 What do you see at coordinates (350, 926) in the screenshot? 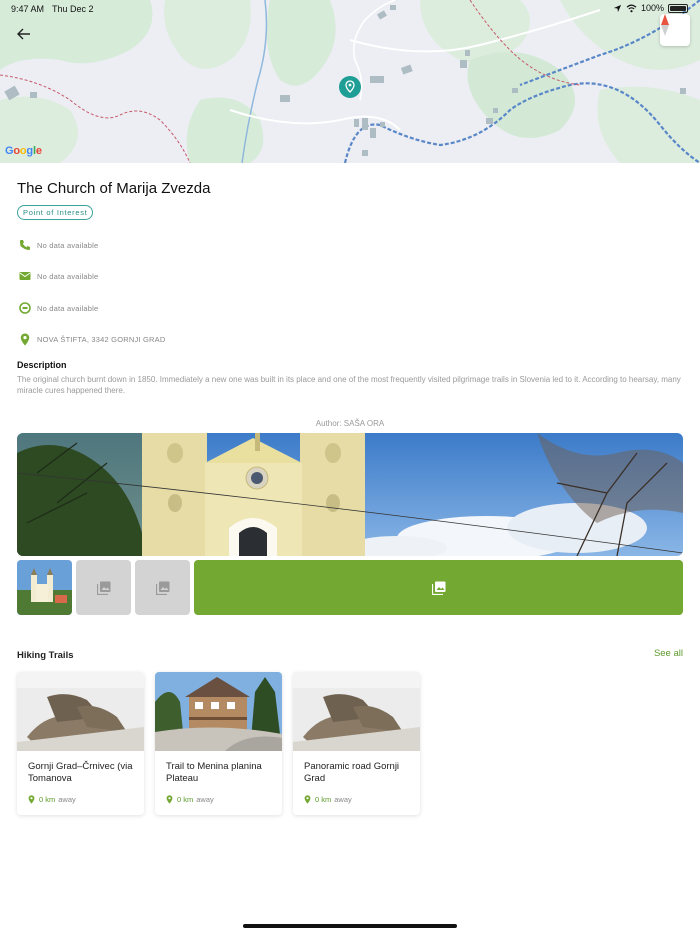
I see `home-indicator` at bounding box center [350, 926].